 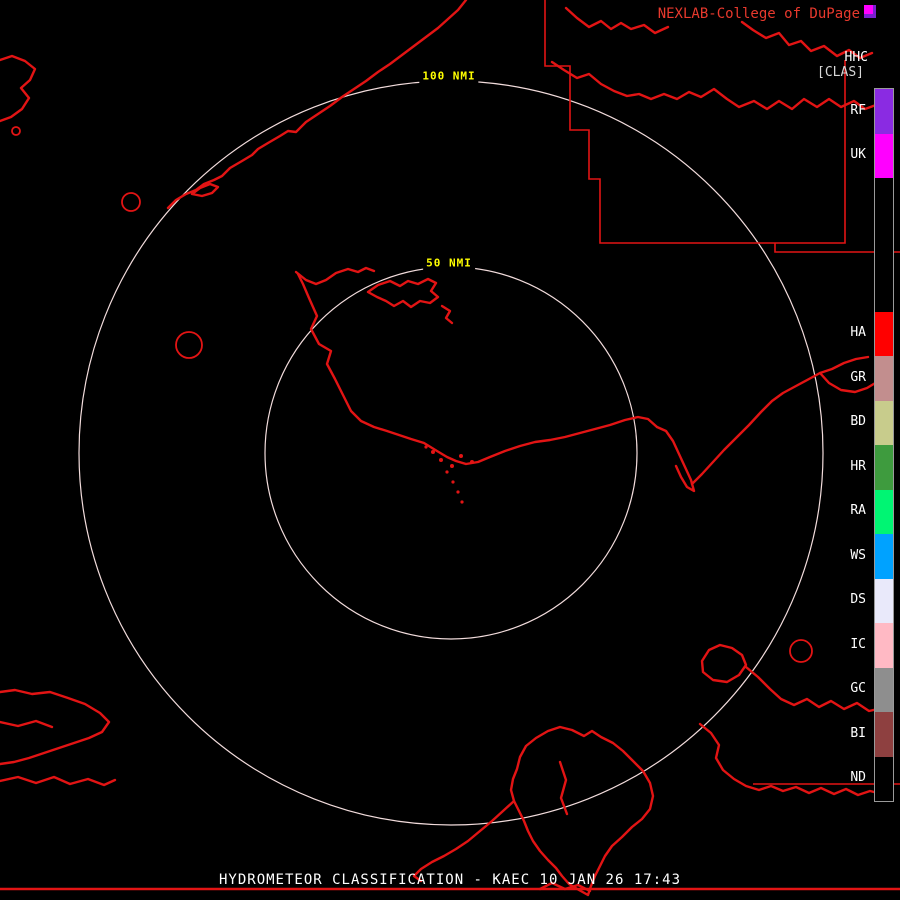 What do you see at coordinates (858, 600) in the screenshot?
I see `legend-label-ds: DS` at bounding box center [858, 600].